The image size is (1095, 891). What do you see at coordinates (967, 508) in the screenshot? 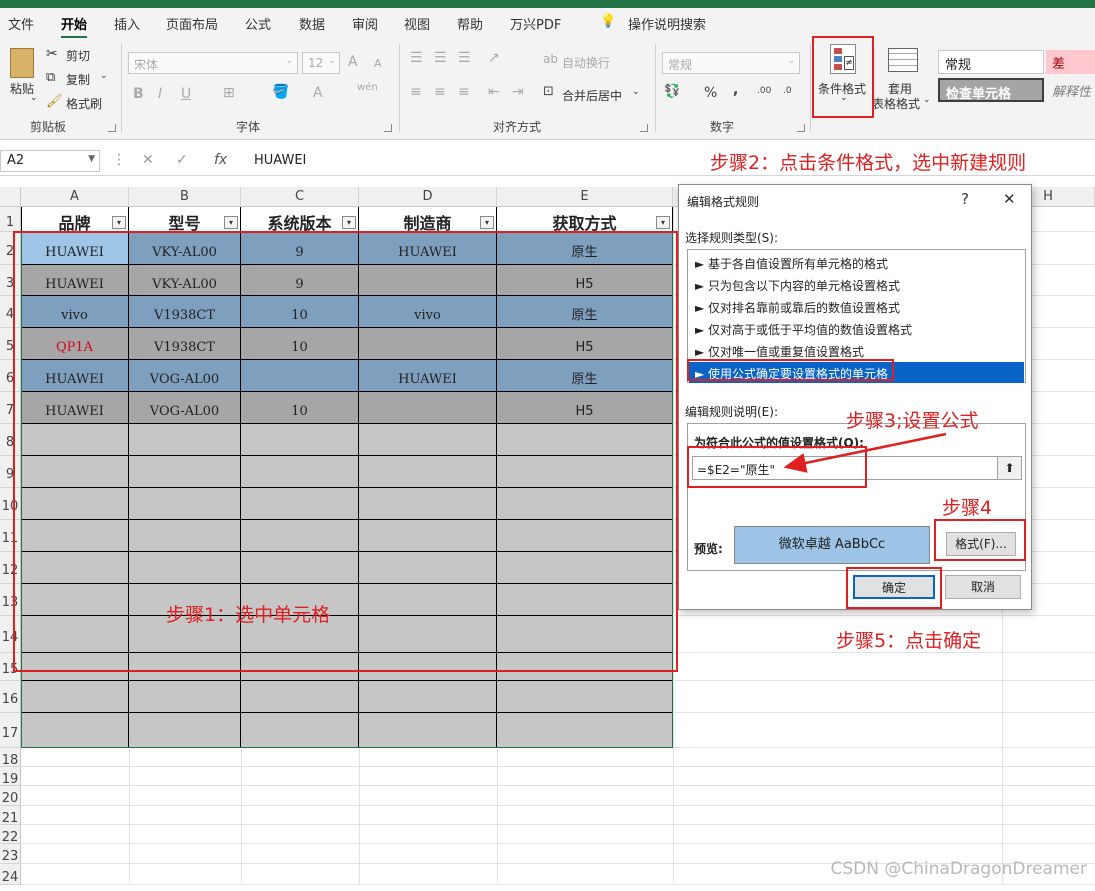
I see `annotation-step4: 步骤4` at bounding box center [967, 508].